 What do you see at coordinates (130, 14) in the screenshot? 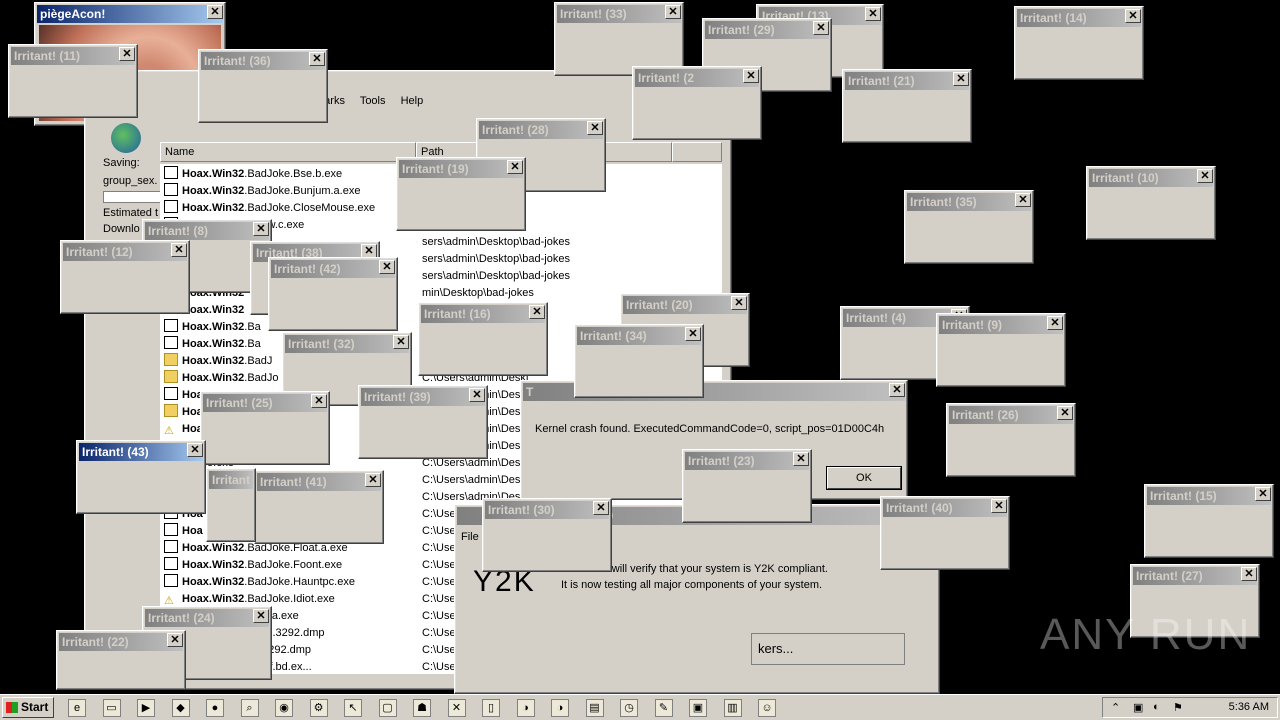
I see `piege-titlebar: piègeAcon!` at bounding box center [130, 14].